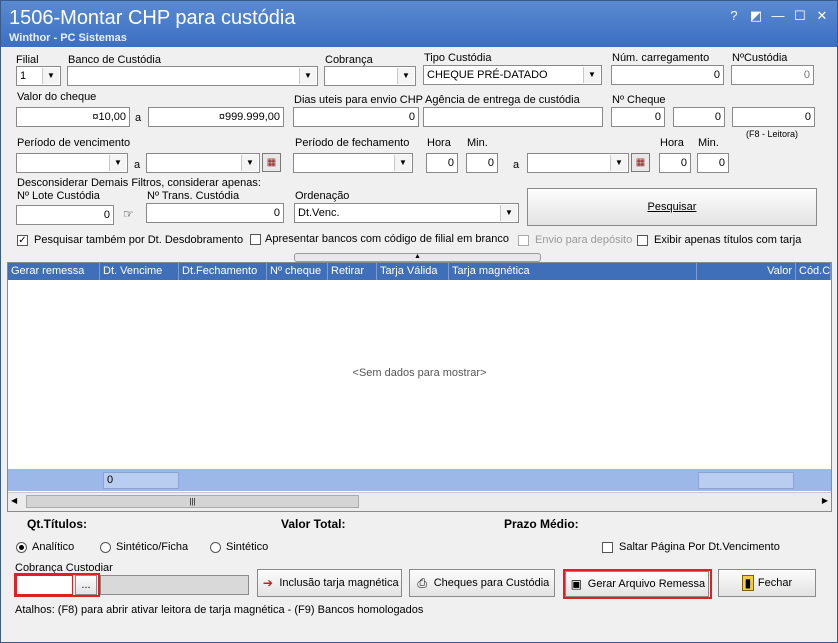  I want to click on scroll-right-icon: ▶, so click(825, 500).